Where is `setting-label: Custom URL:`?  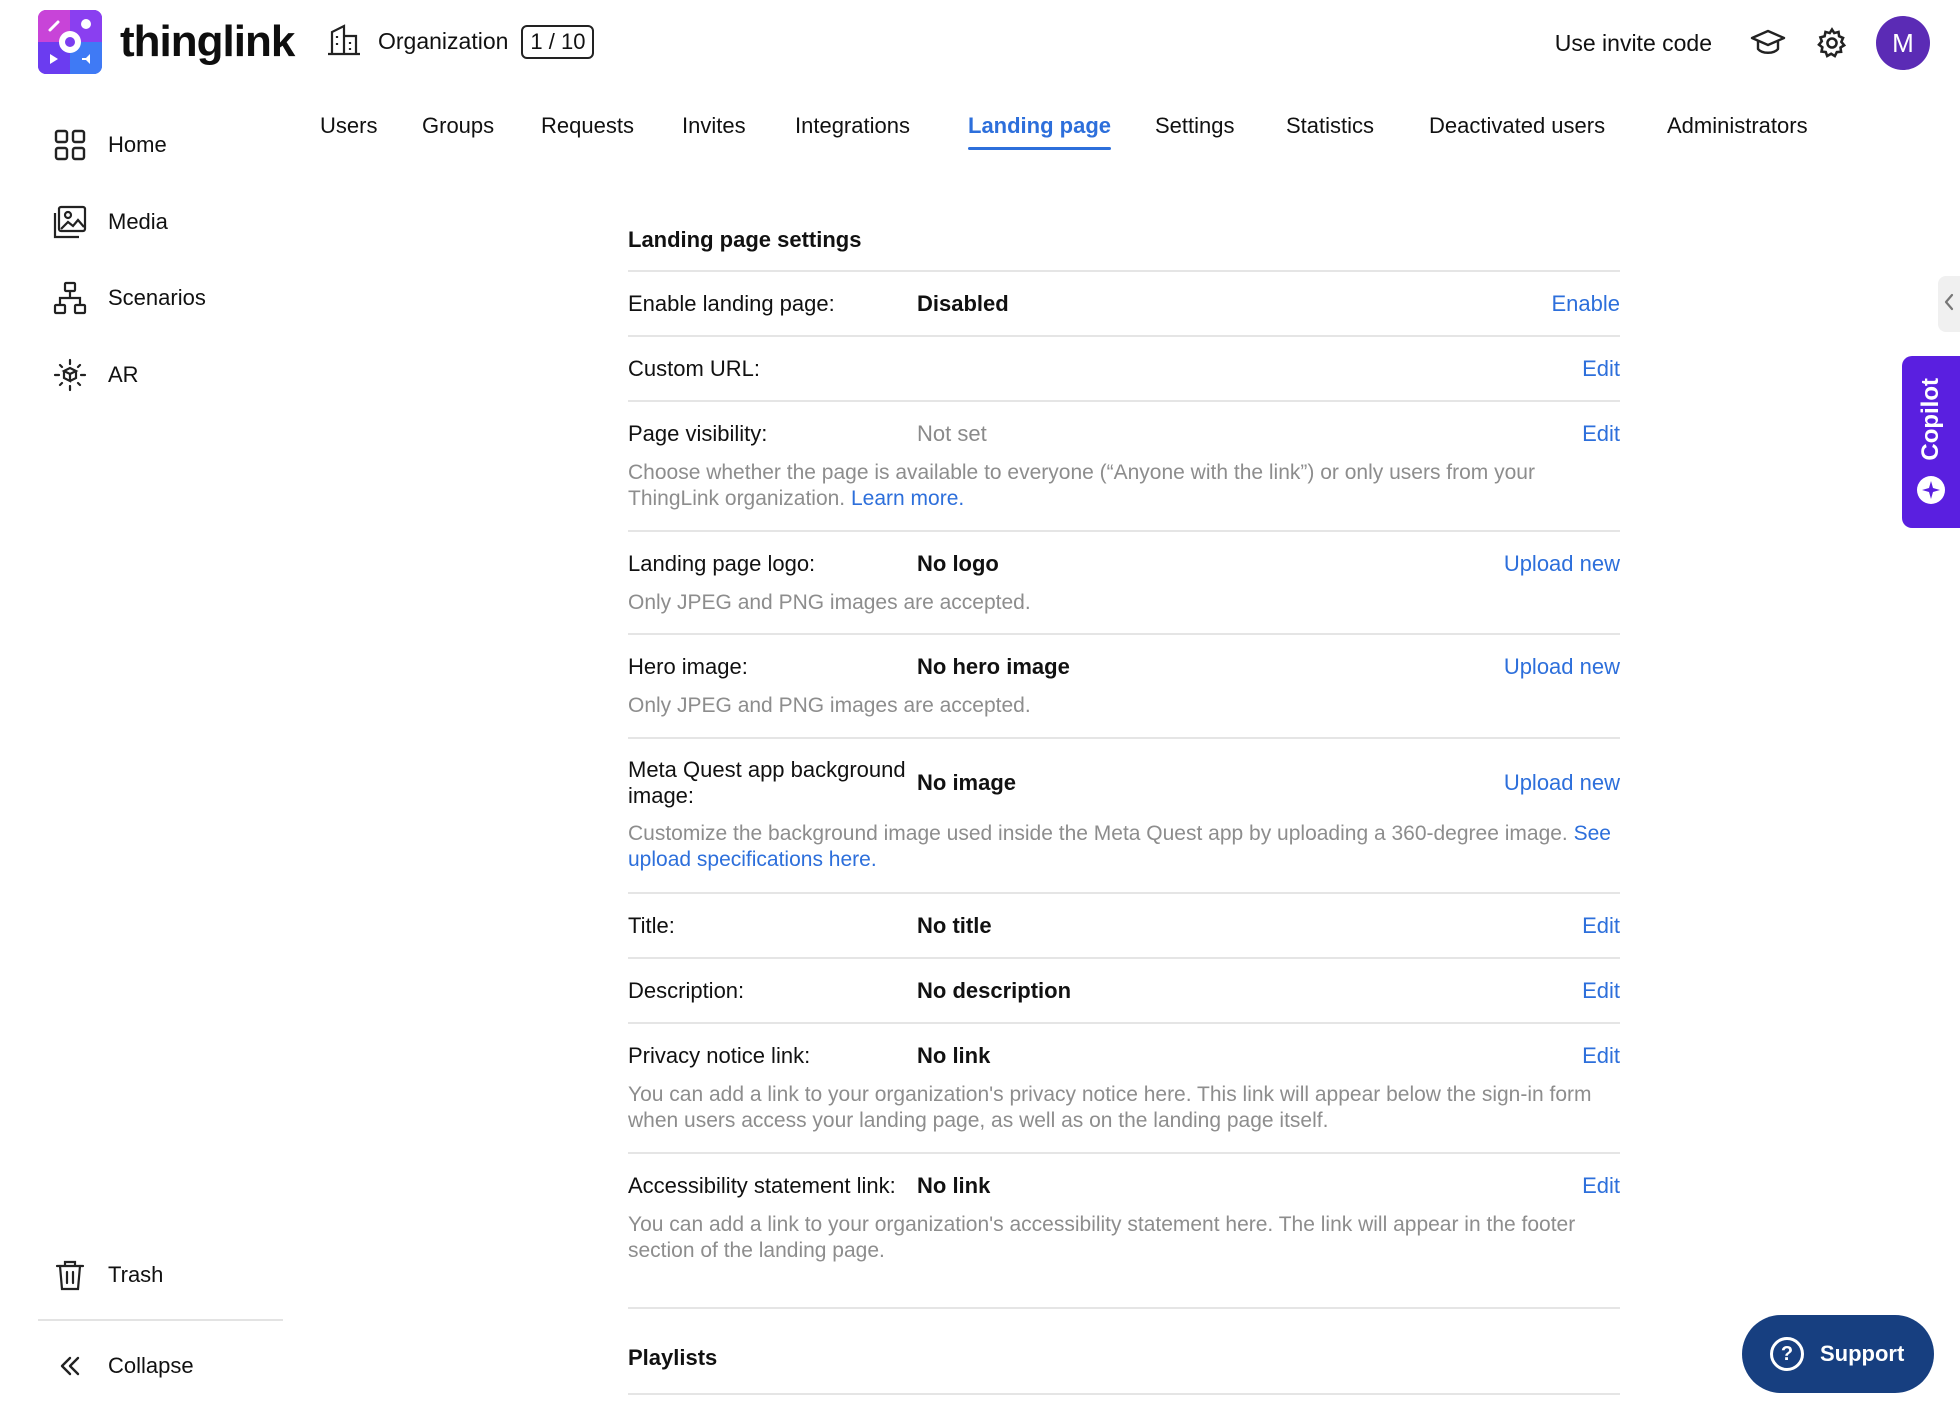 setting-label: Custom URL: is located at coordinates (694, 368).